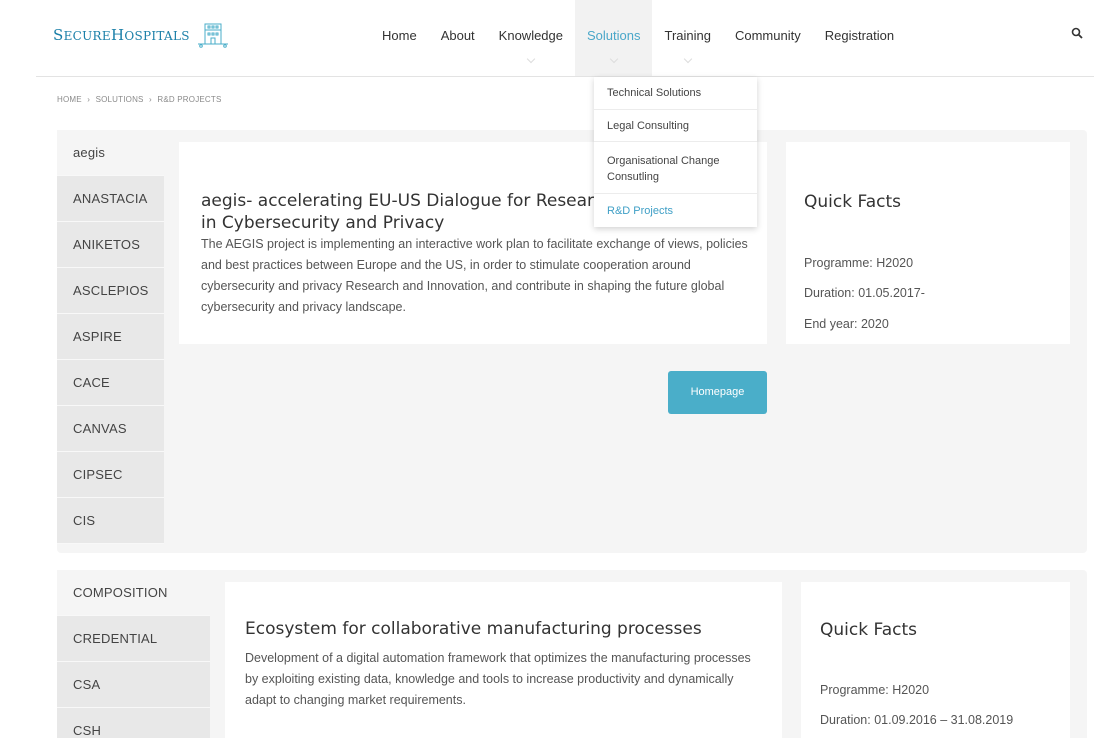 The width and height of the screenshot is (1110, 738). I want to click on breadcrumb: HOME › SOLUTIONS › R&D PROJECTS, so click(139, 99).